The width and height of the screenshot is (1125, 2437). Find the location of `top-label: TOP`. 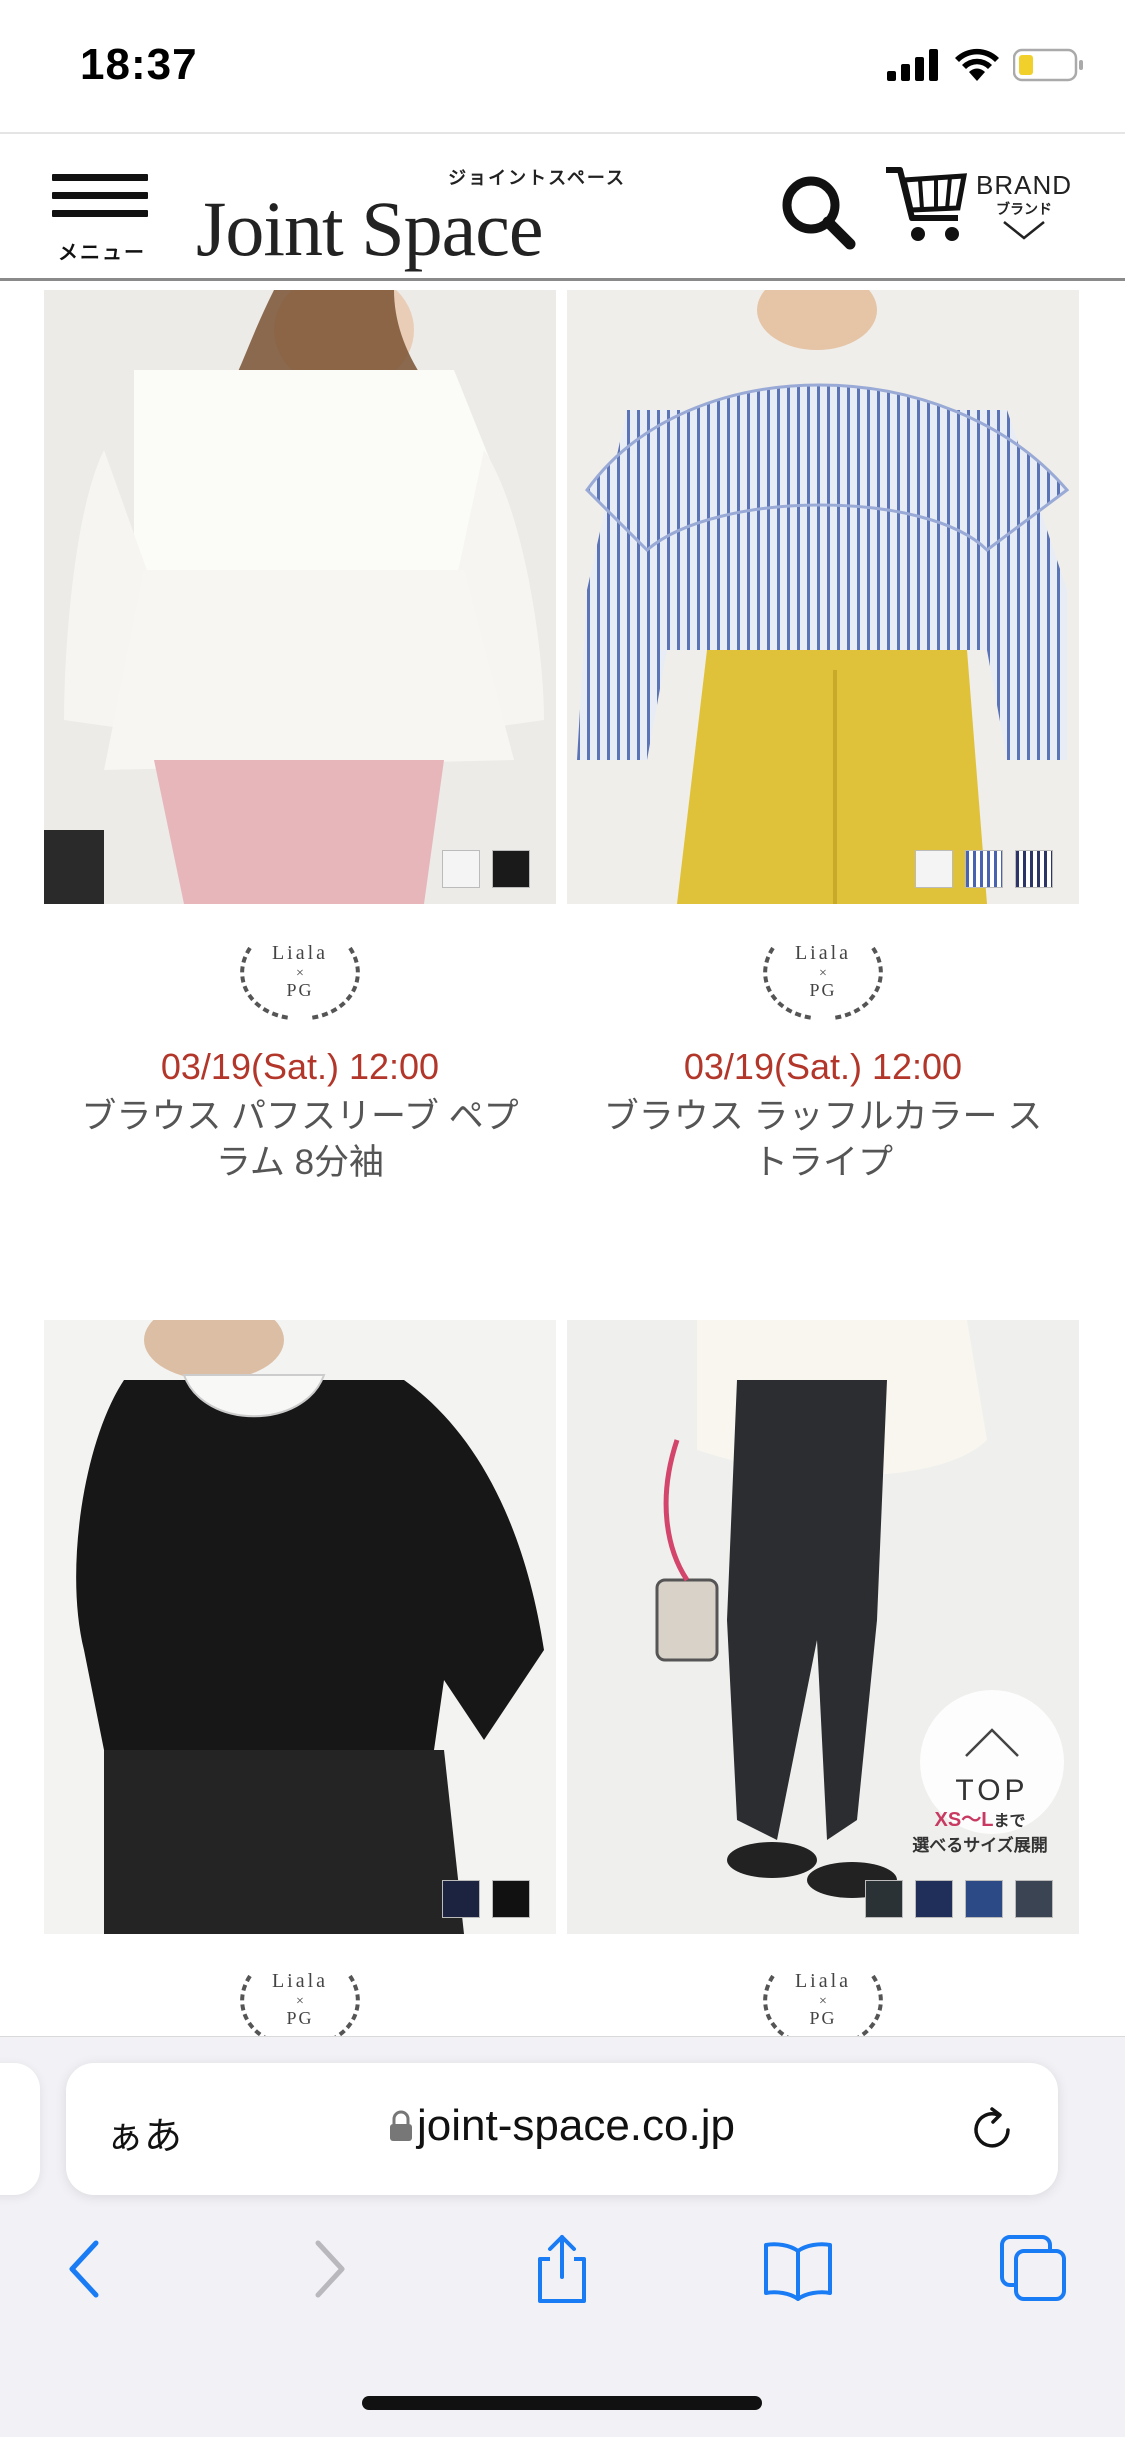

top-label: TOP is located at coordinates (992, 1790).